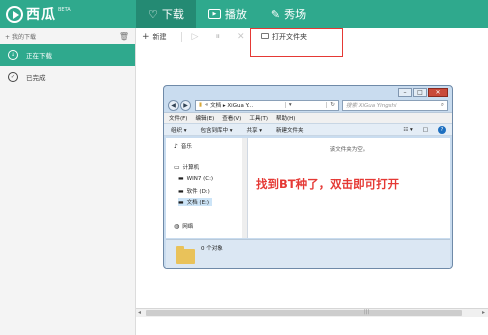 The image size is (488, 335). What do you see at coordinates (244, 188) in the screenshot?
I see `nav-pane-scrollbar` at bounding box center [244, 188].